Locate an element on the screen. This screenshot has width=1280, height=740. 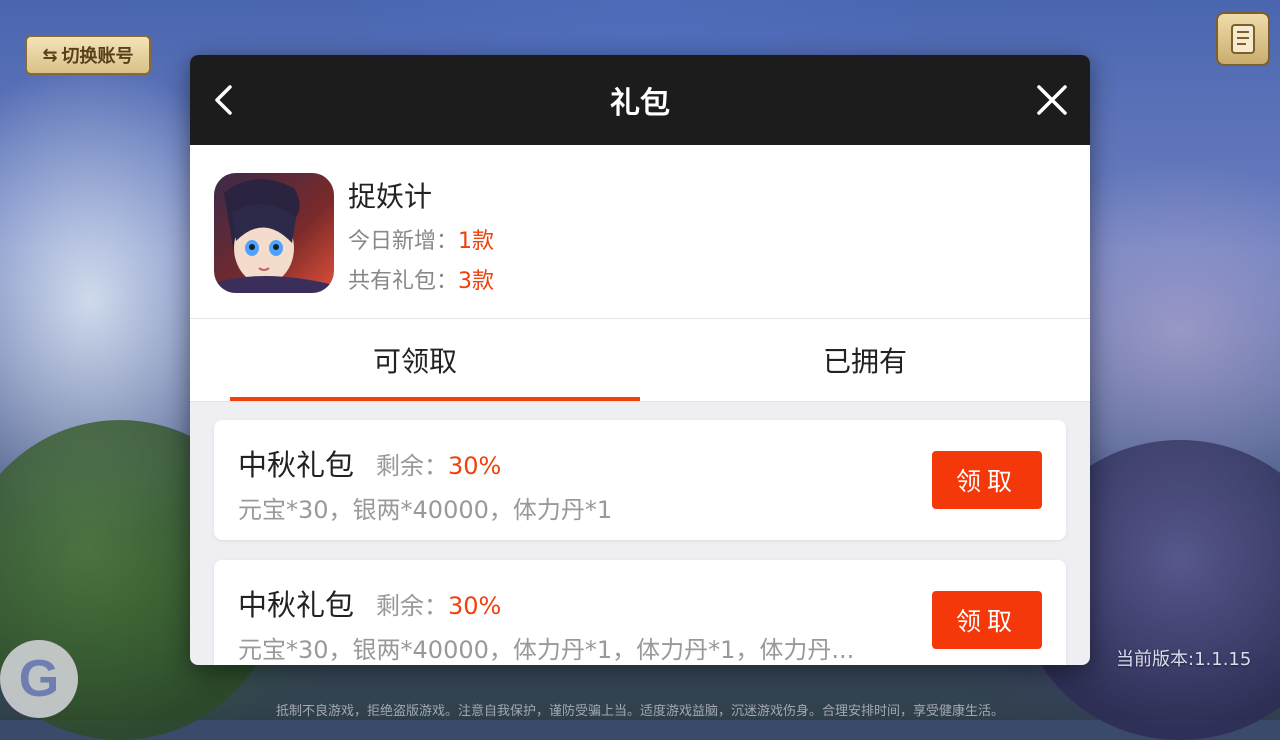
close-icon is located at coordinates (1052, 100).